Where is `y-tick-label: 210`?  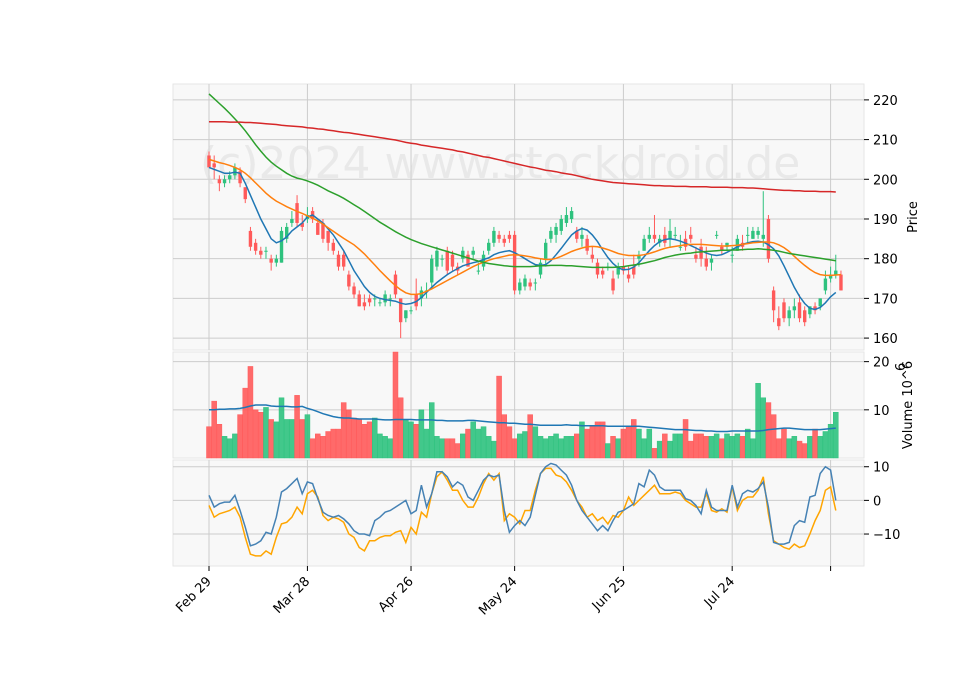 y-tick-label: 210 is located at coordinates (885, 141).